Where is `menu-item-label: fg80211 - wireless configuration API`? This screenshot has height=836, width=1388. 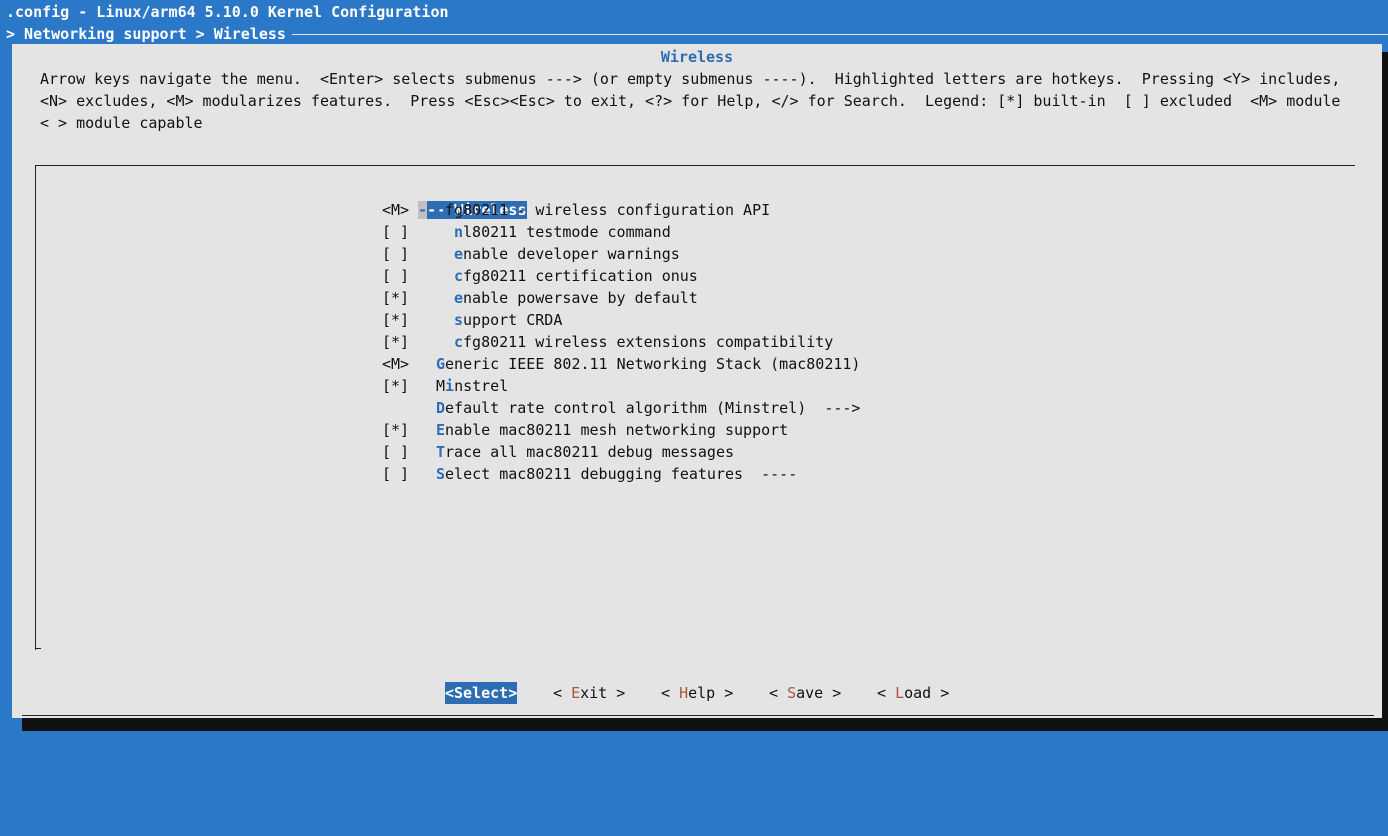
menu-item-label: fg80211 - wireless configuration API is located at coordinates (608, 210).